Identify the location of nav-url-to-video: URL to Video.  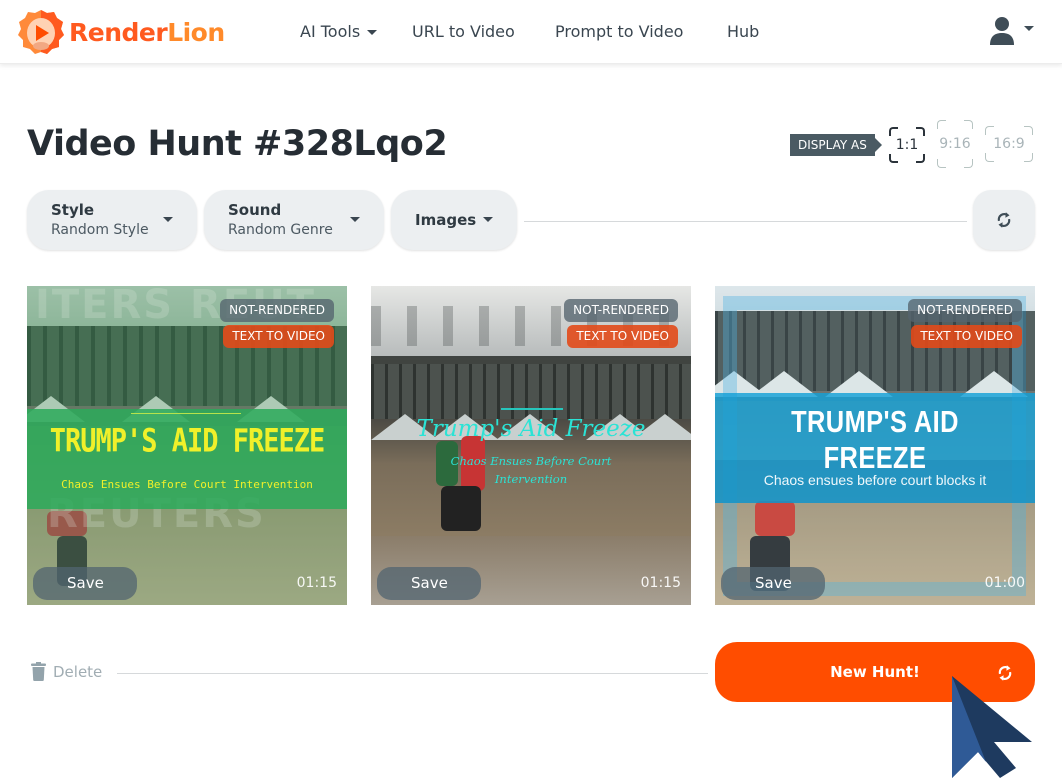
(463, 31).